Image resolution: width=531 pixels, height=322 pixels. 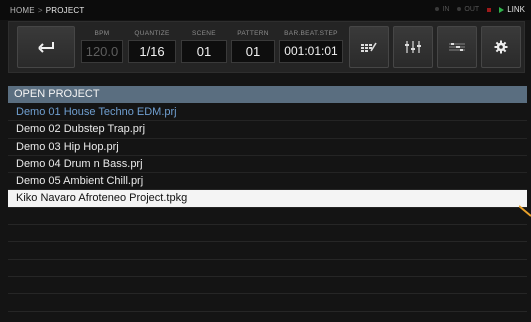 What do you see at coordinates (267, 199) in the screenshot?
I see `file-list-item: Kiko Navaro Afroteneo Project.tpkg` at bounding box center [267, 199].